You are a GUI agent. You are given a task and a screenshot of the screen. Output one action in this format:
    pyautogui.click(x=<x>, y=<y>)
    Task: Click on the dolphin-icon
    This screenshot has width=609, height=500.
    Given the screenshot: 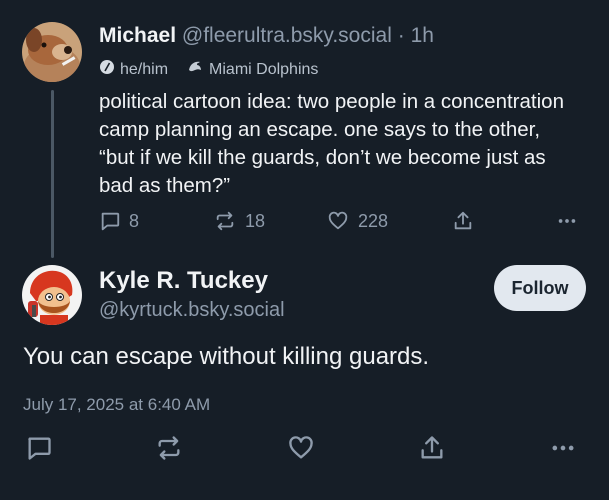 What is the action you would take?
    pyautogui.click(x=195, y=69)
    